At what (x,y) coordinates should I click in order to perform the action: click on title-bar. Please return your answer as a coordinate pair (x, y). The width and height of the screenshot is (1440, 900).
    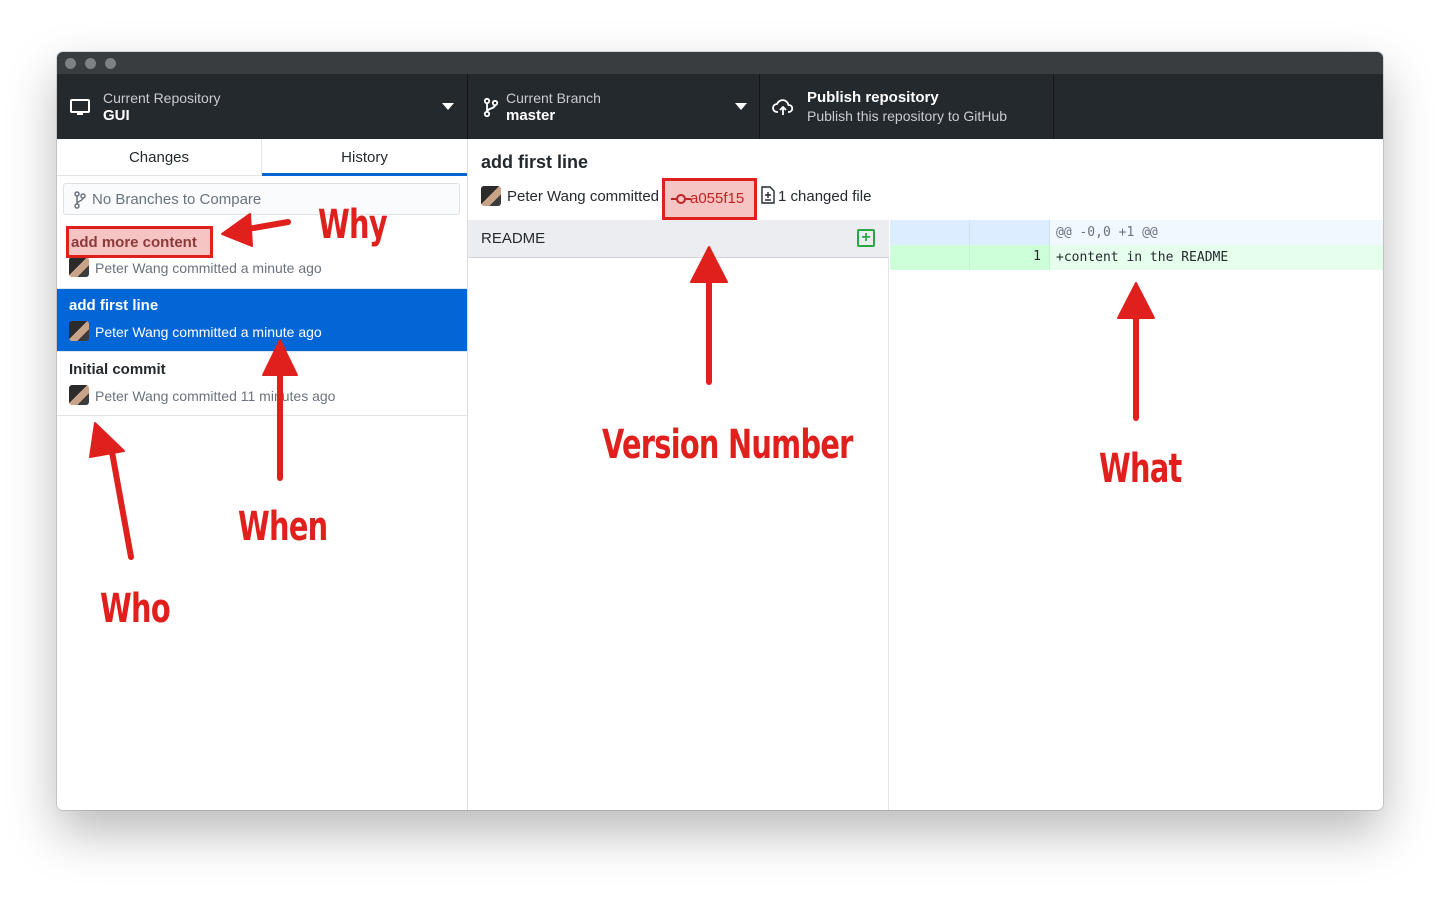
    Looking at the image, I should click on (720, 63).